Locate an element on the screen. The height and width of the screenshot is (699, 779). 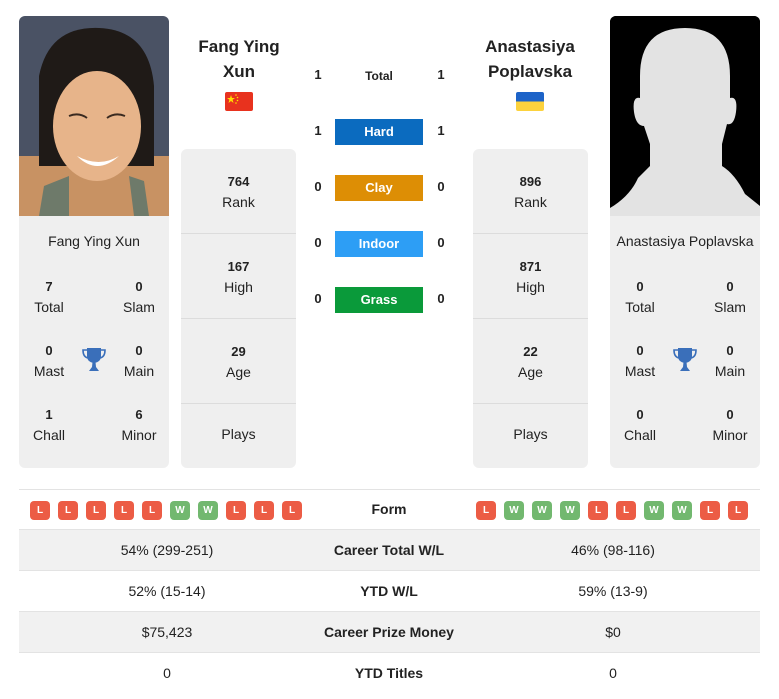
surface-indoor-button: Indoor is located at coordinates (379, 244).